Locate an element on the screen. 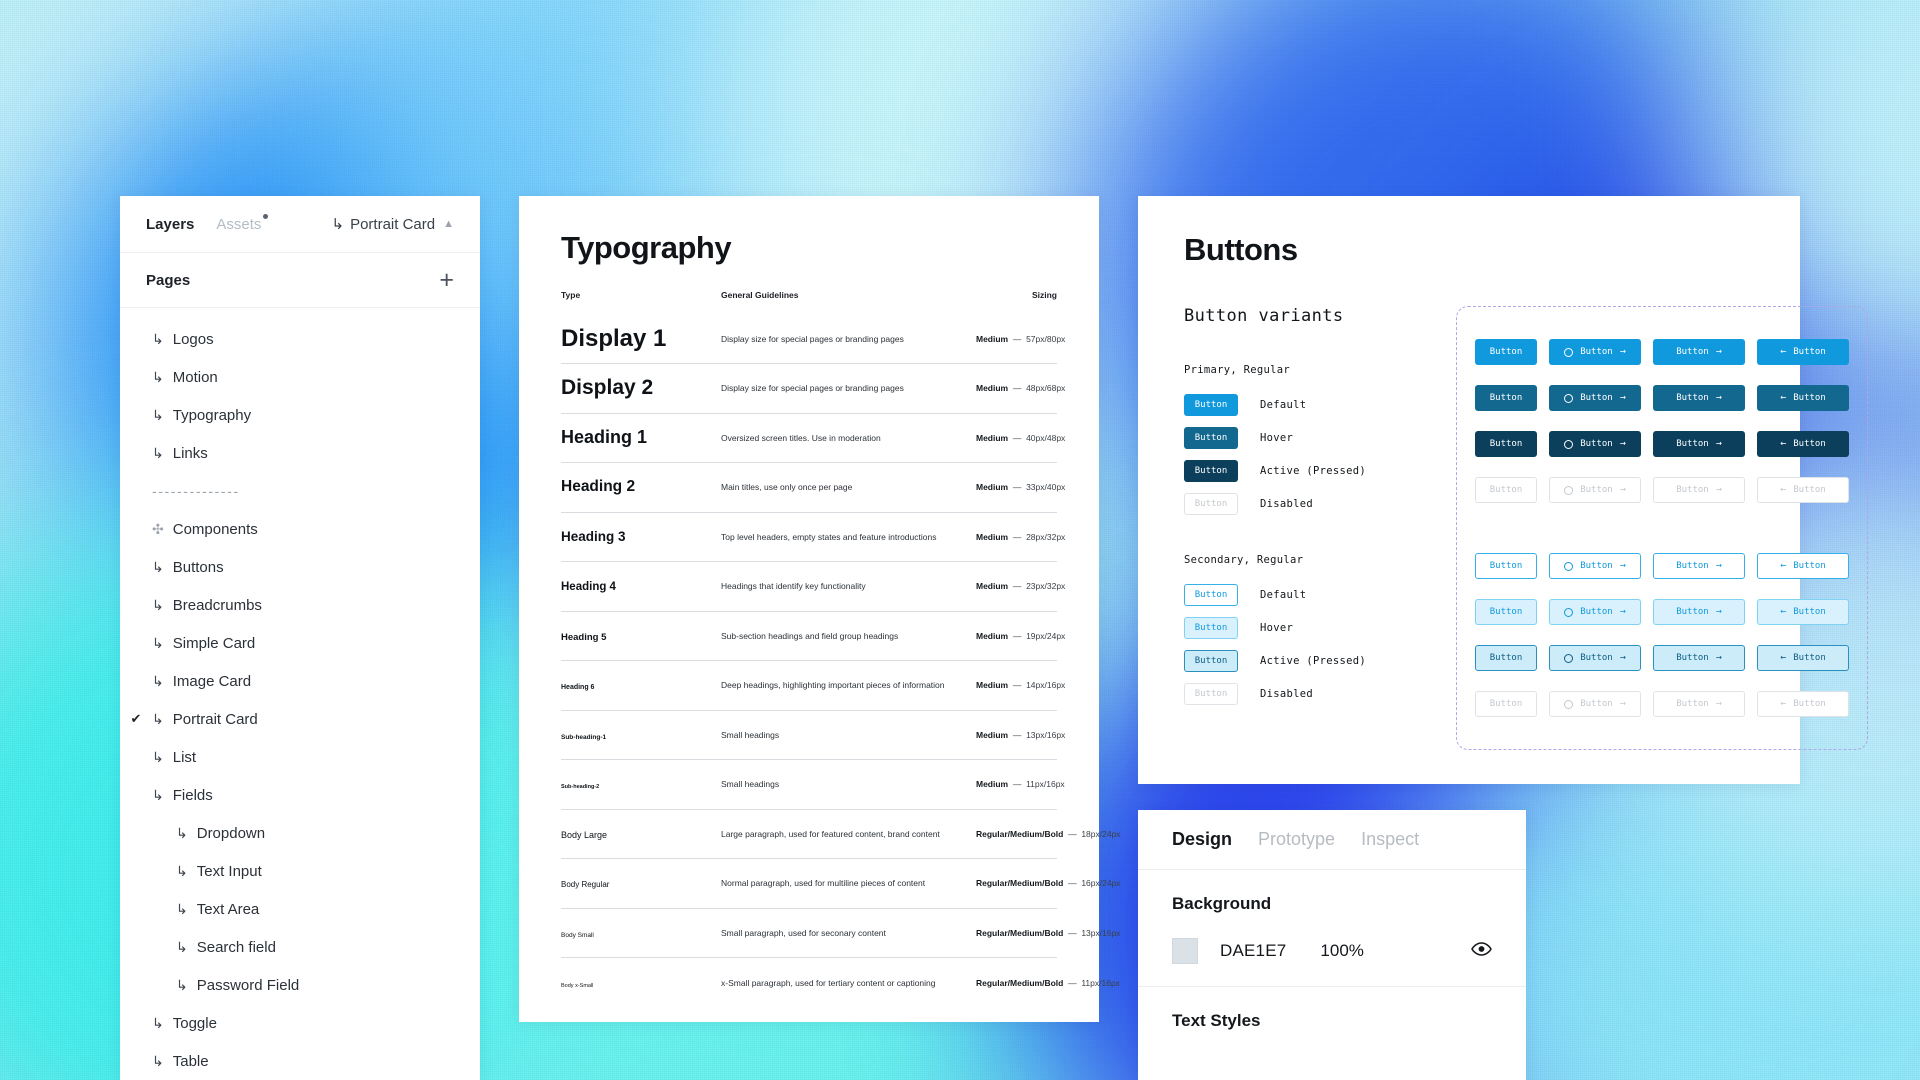 This screenshot has width=1920, height=1080. plus-icon: + is located at coordinates (446, 280).